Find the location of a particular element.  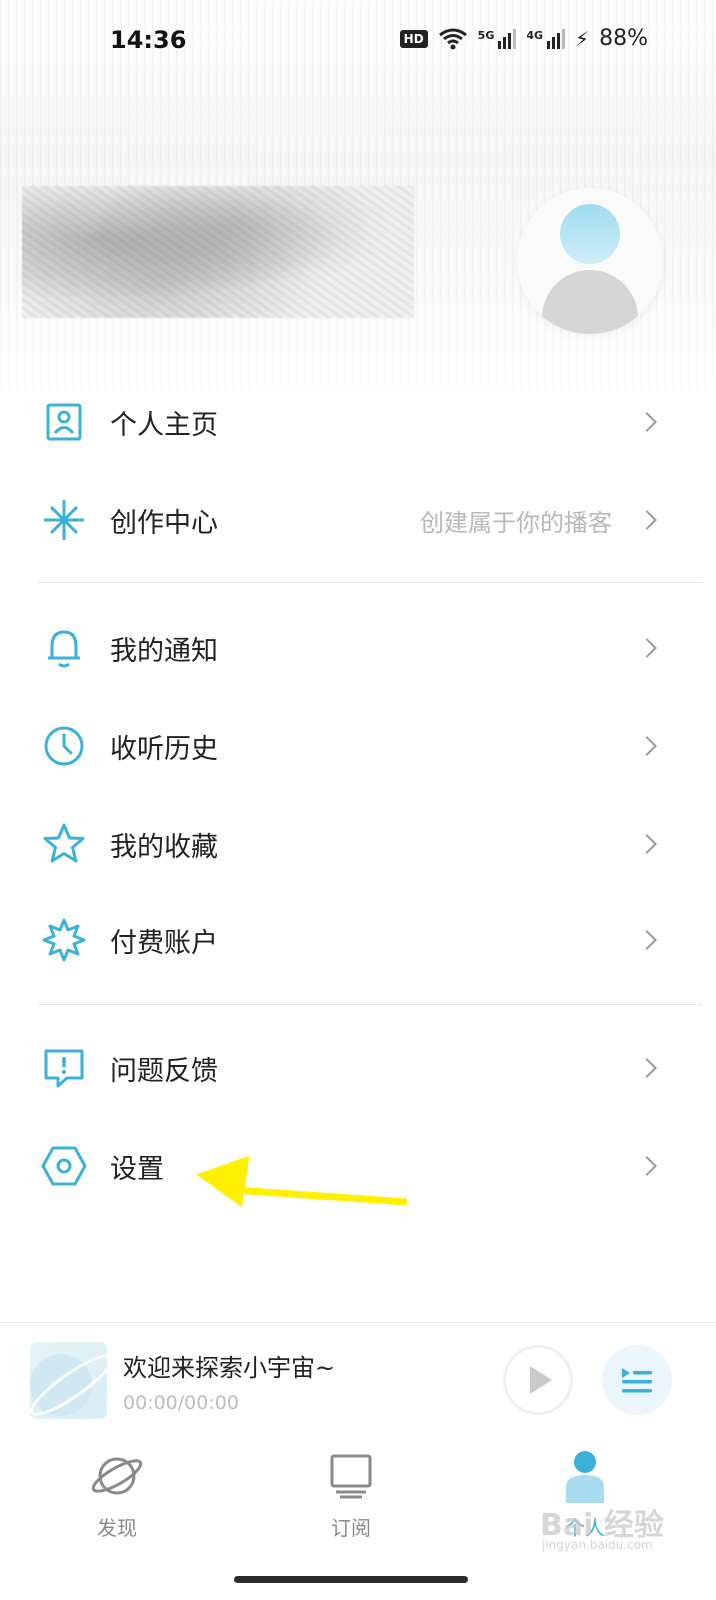

menu-item-label: 个人主页 is located at coordinates (164, 425).